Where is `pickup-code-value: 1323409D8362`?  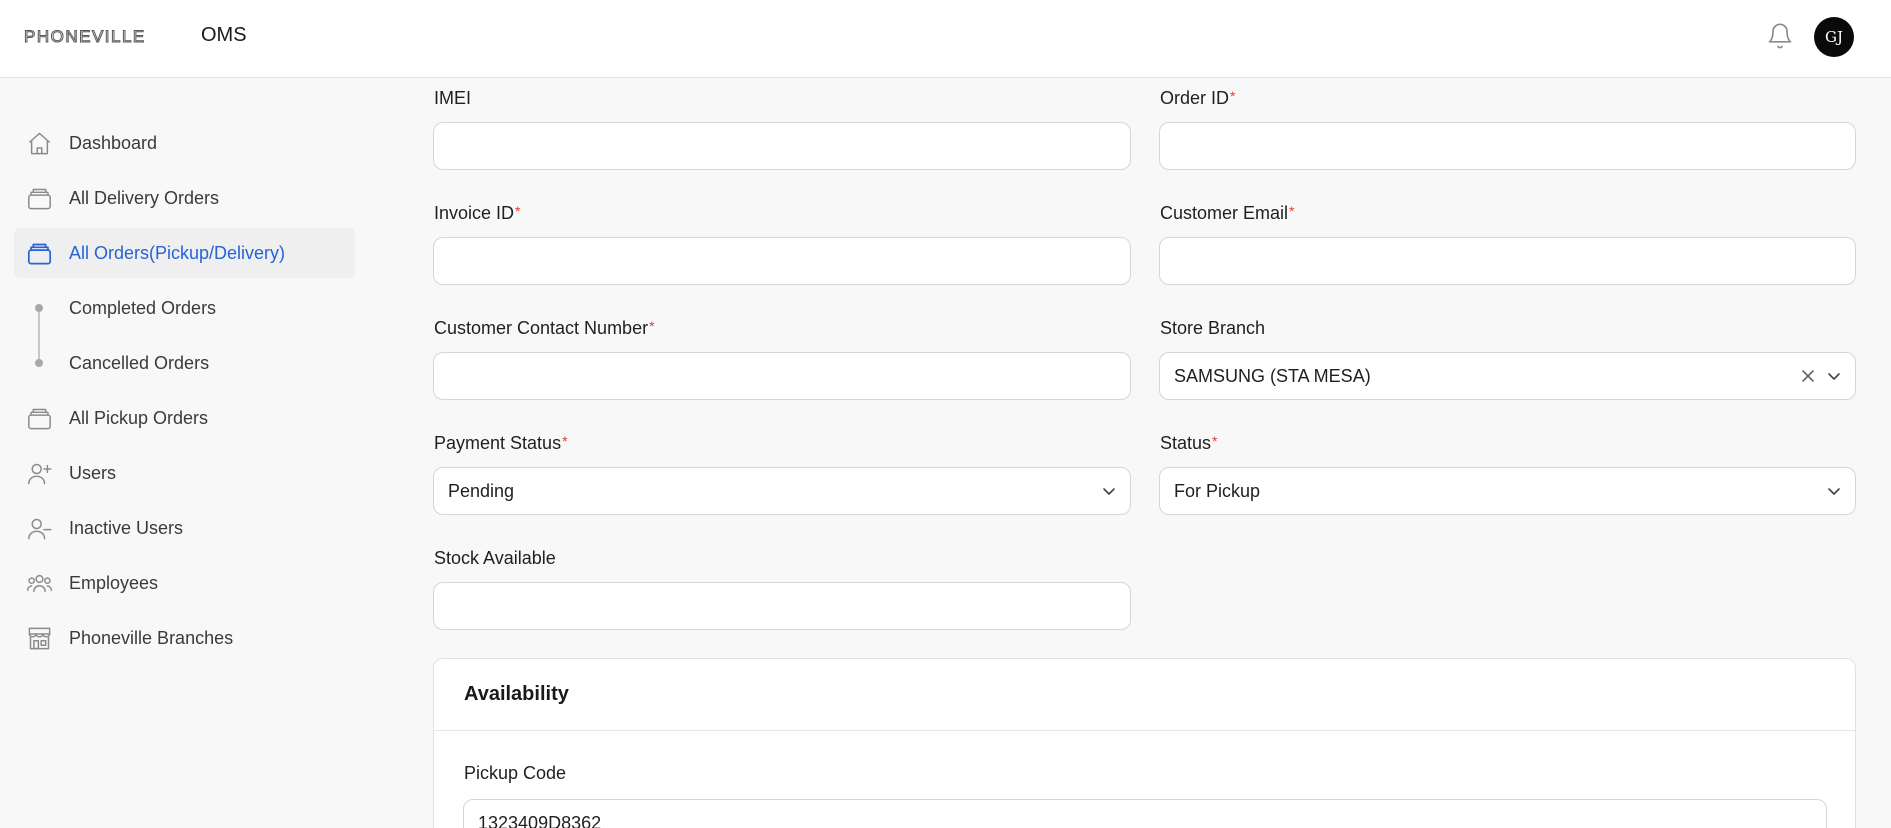 pickup-code-value: 1323409D8362 is located at coordinates (540, 820).